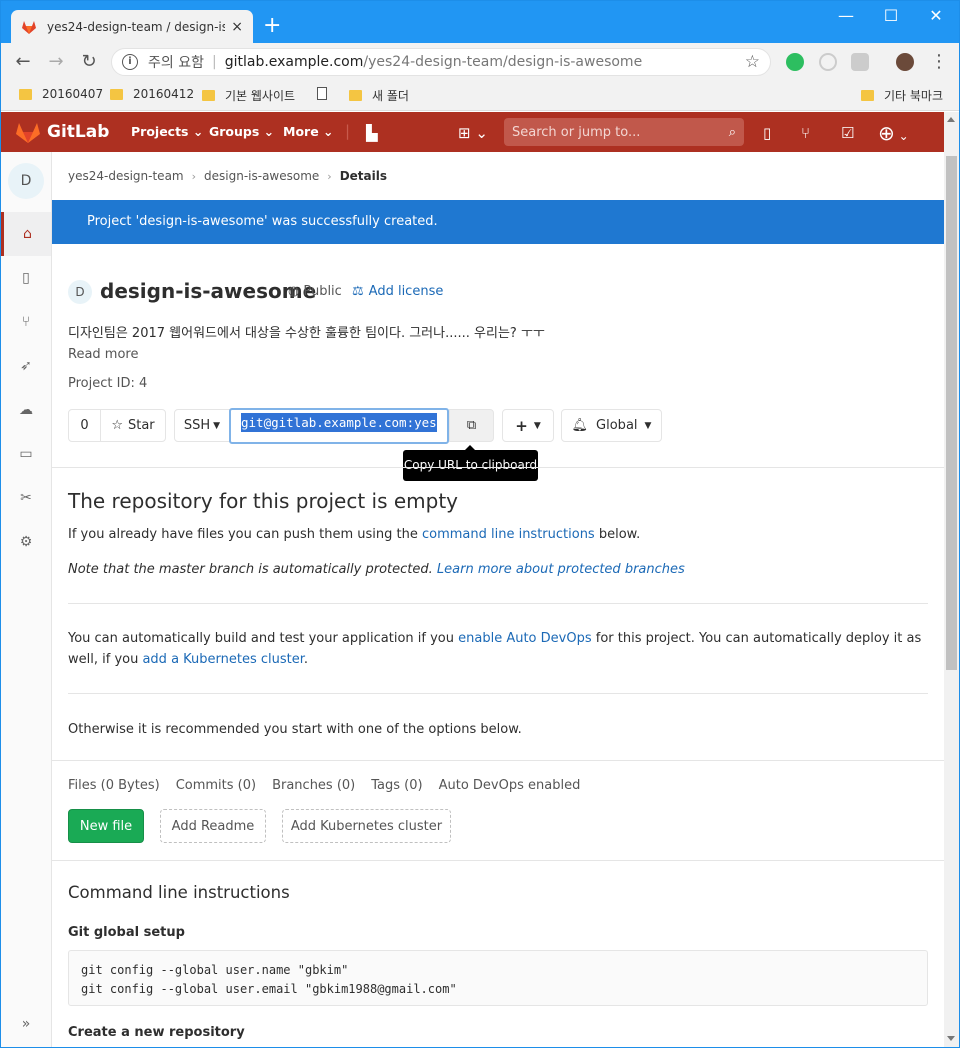  What do you see at coordinates (248, 95) in the screenshot?
I see `bookmark-folder: 기본 웹사이트` at bounding box center [248, 95].